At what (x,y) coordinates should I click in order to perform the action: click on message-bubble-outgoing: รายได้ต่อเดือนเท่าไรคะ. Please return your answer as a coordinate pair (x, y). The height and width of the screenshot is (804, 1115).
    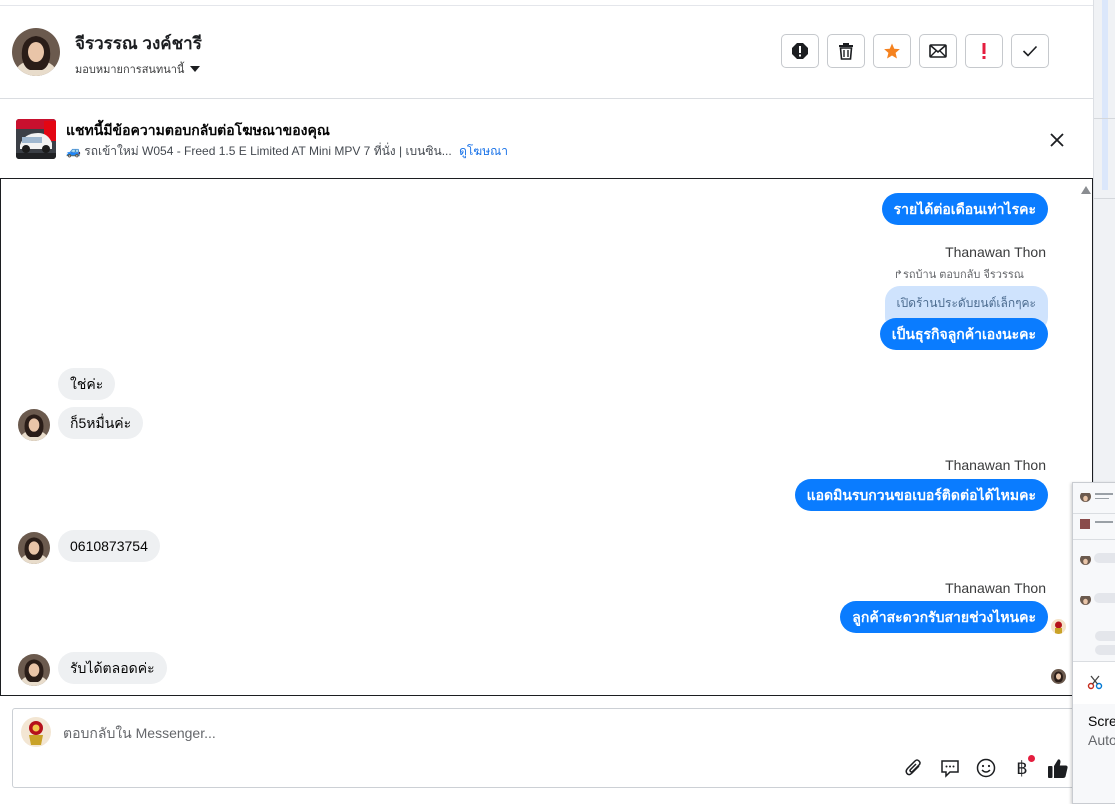
    Looking at the image, I should click on (964, 209).